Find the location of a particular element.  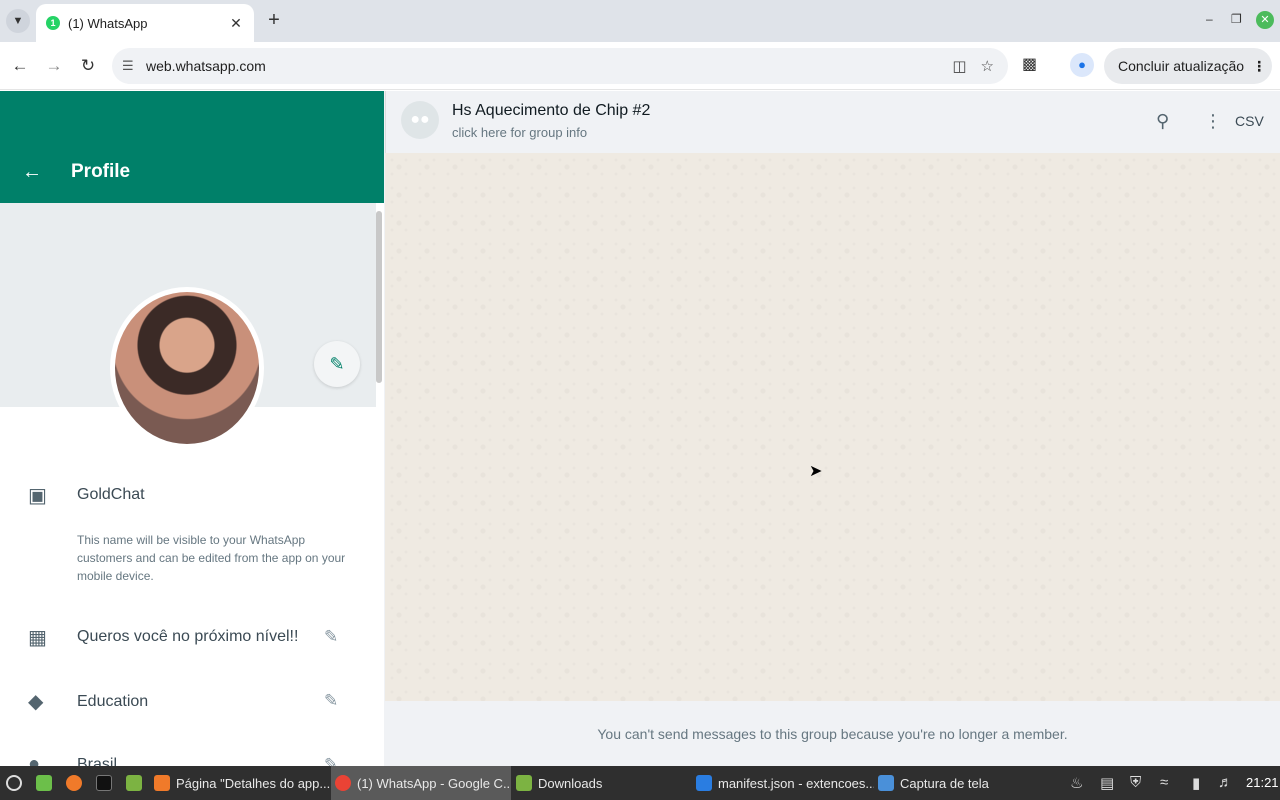

profile-avatar-icon: ● is located at coordinates (1082, 65).